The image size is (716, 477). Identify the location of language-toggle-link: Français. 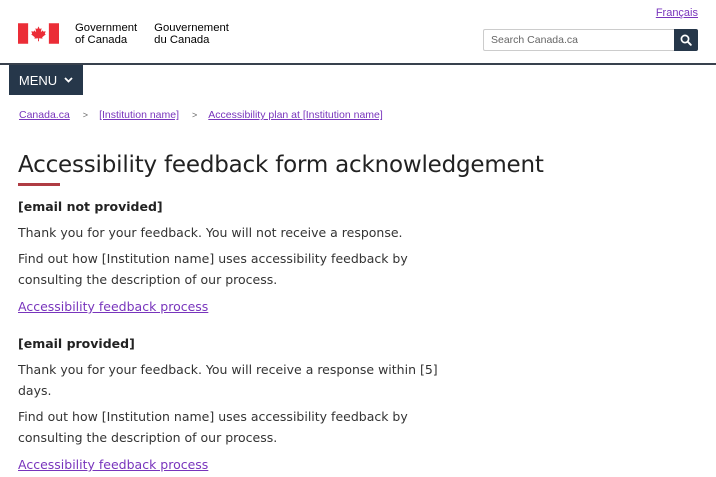
(677, 13).